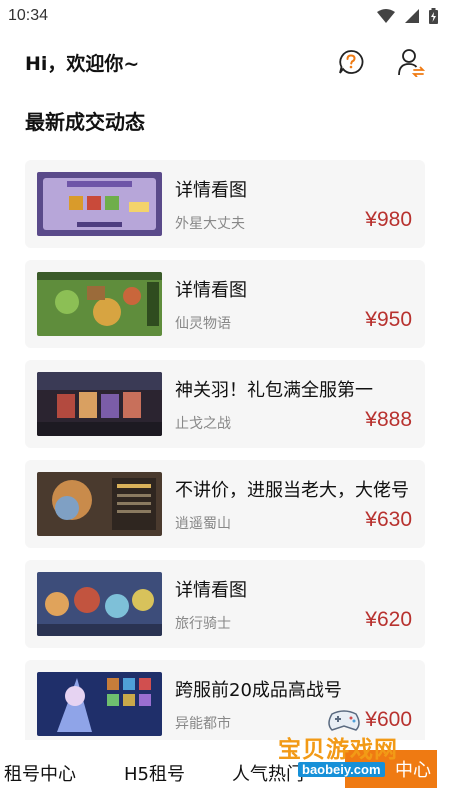 The height and width of the screenshot is (800, 450). What do you see at coordinates (274, 390) in the screenshot?
I see `listing-title: 神关羽！礼包满全服第一` at bounding box center [274, 390].